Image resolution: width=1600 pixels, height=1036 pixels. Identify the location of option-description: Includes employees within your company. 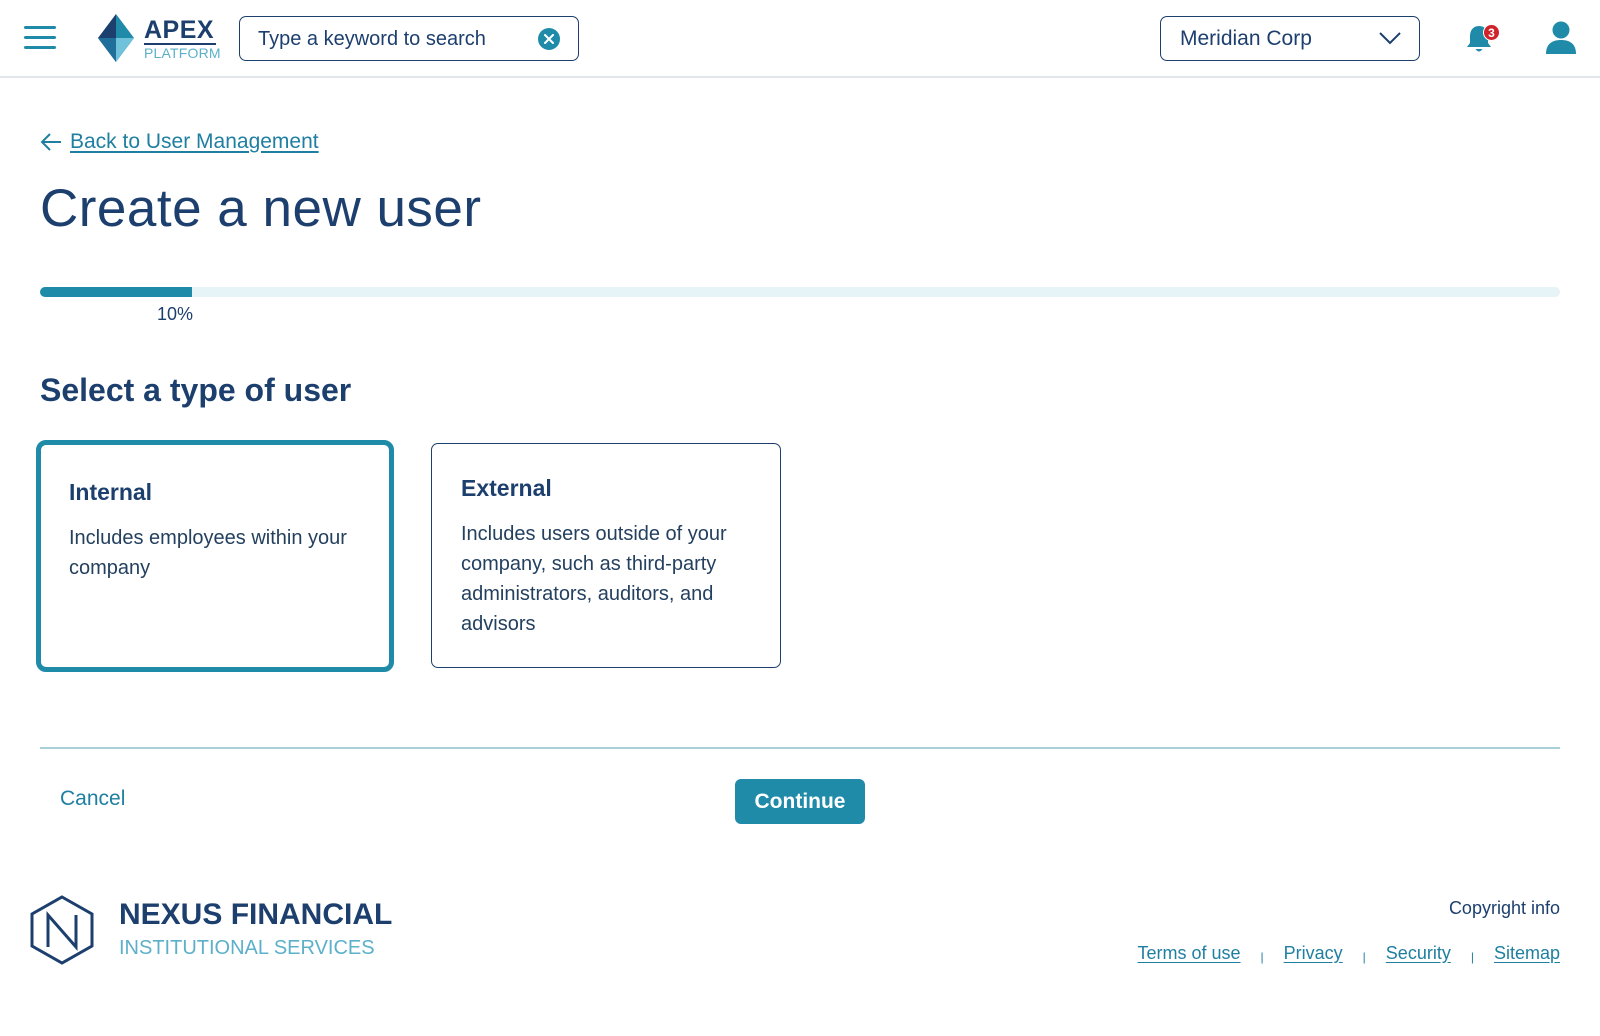
(208, 553).